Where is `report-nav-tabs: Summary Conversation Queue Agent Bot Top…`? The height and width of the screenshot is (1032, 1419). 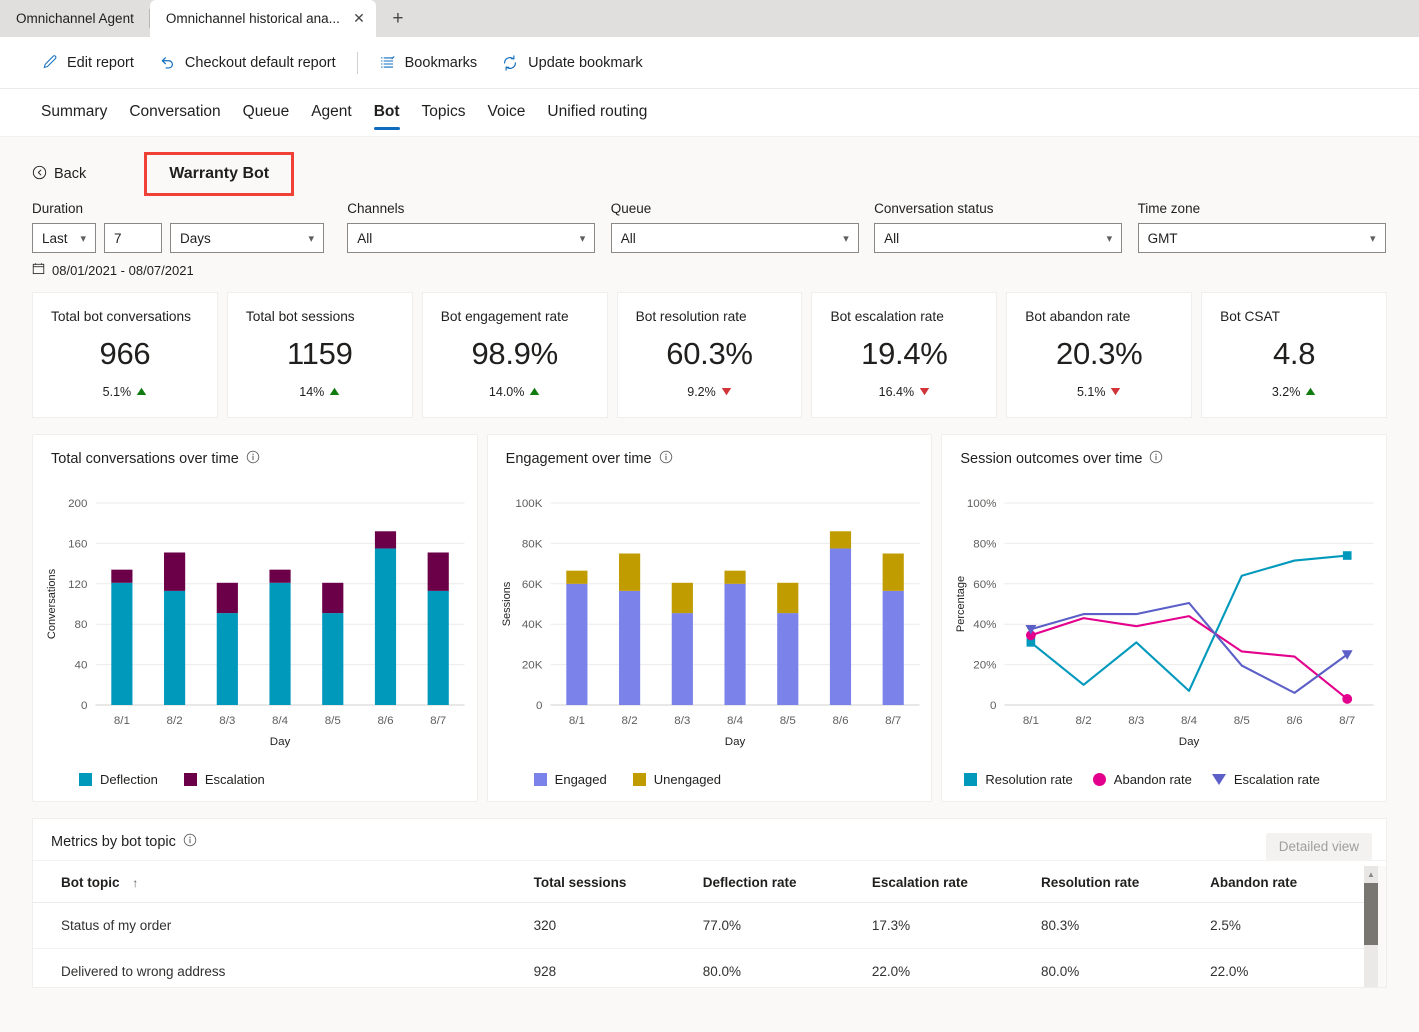
report-nav-tabs: Summary Conversation Queue Agent Bot Top… is located at coordinates (709, 113).